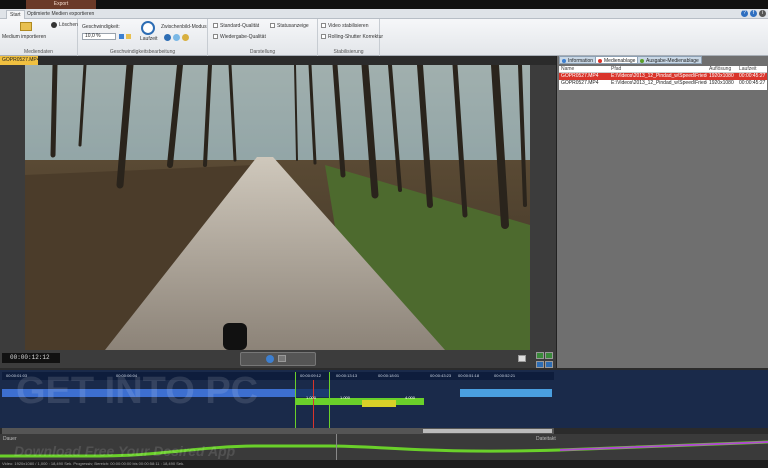 The width and height of the screenshot is (768, 468). What do you see at coordinates (581, 61) in the screenshot?
I see `tab-information-label: Information` at bounding box center [581, 61].